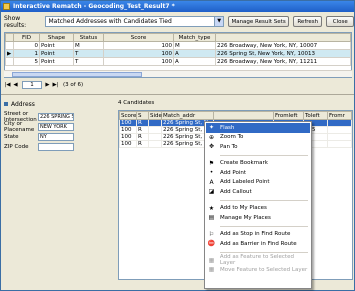 The image size is (355, 291). I want to click on address-title: Address, so click(23, 104).